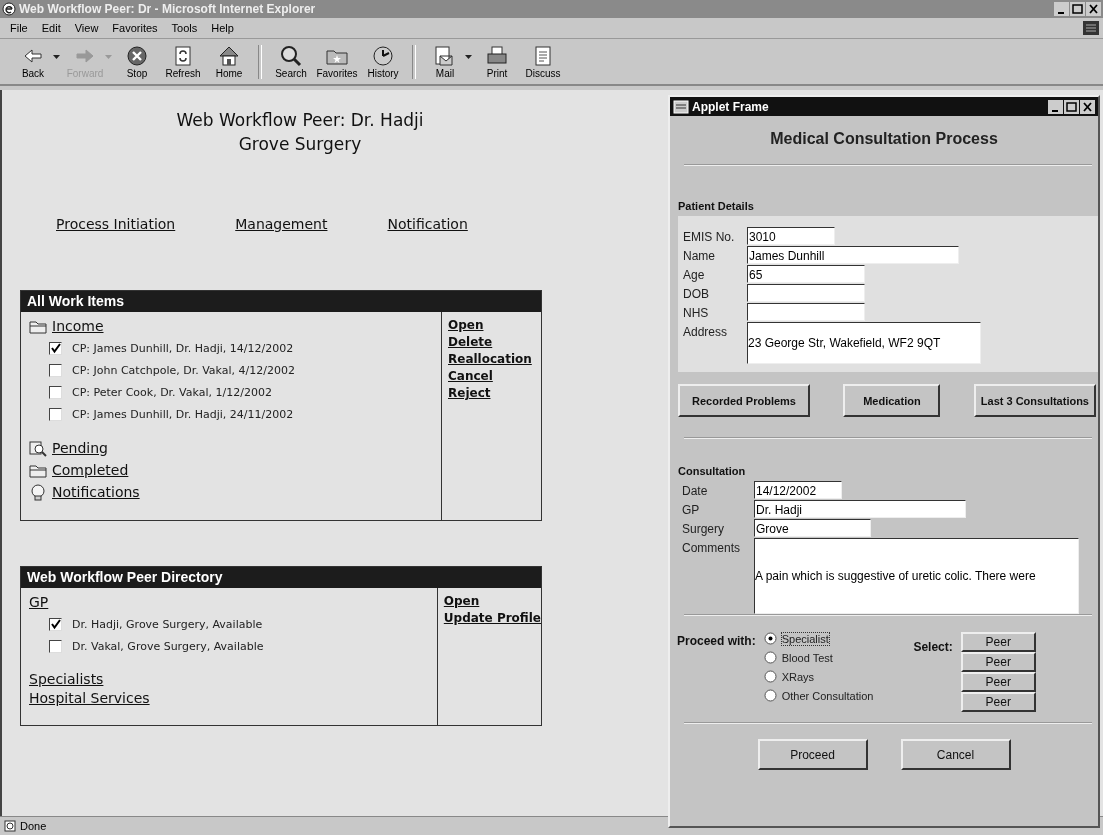 The width and height of the screenshot is (1103, 835). Describe the element at coordinates (183, 61) in the screenshot. I see `toolbar-button: Refresh` at that location.